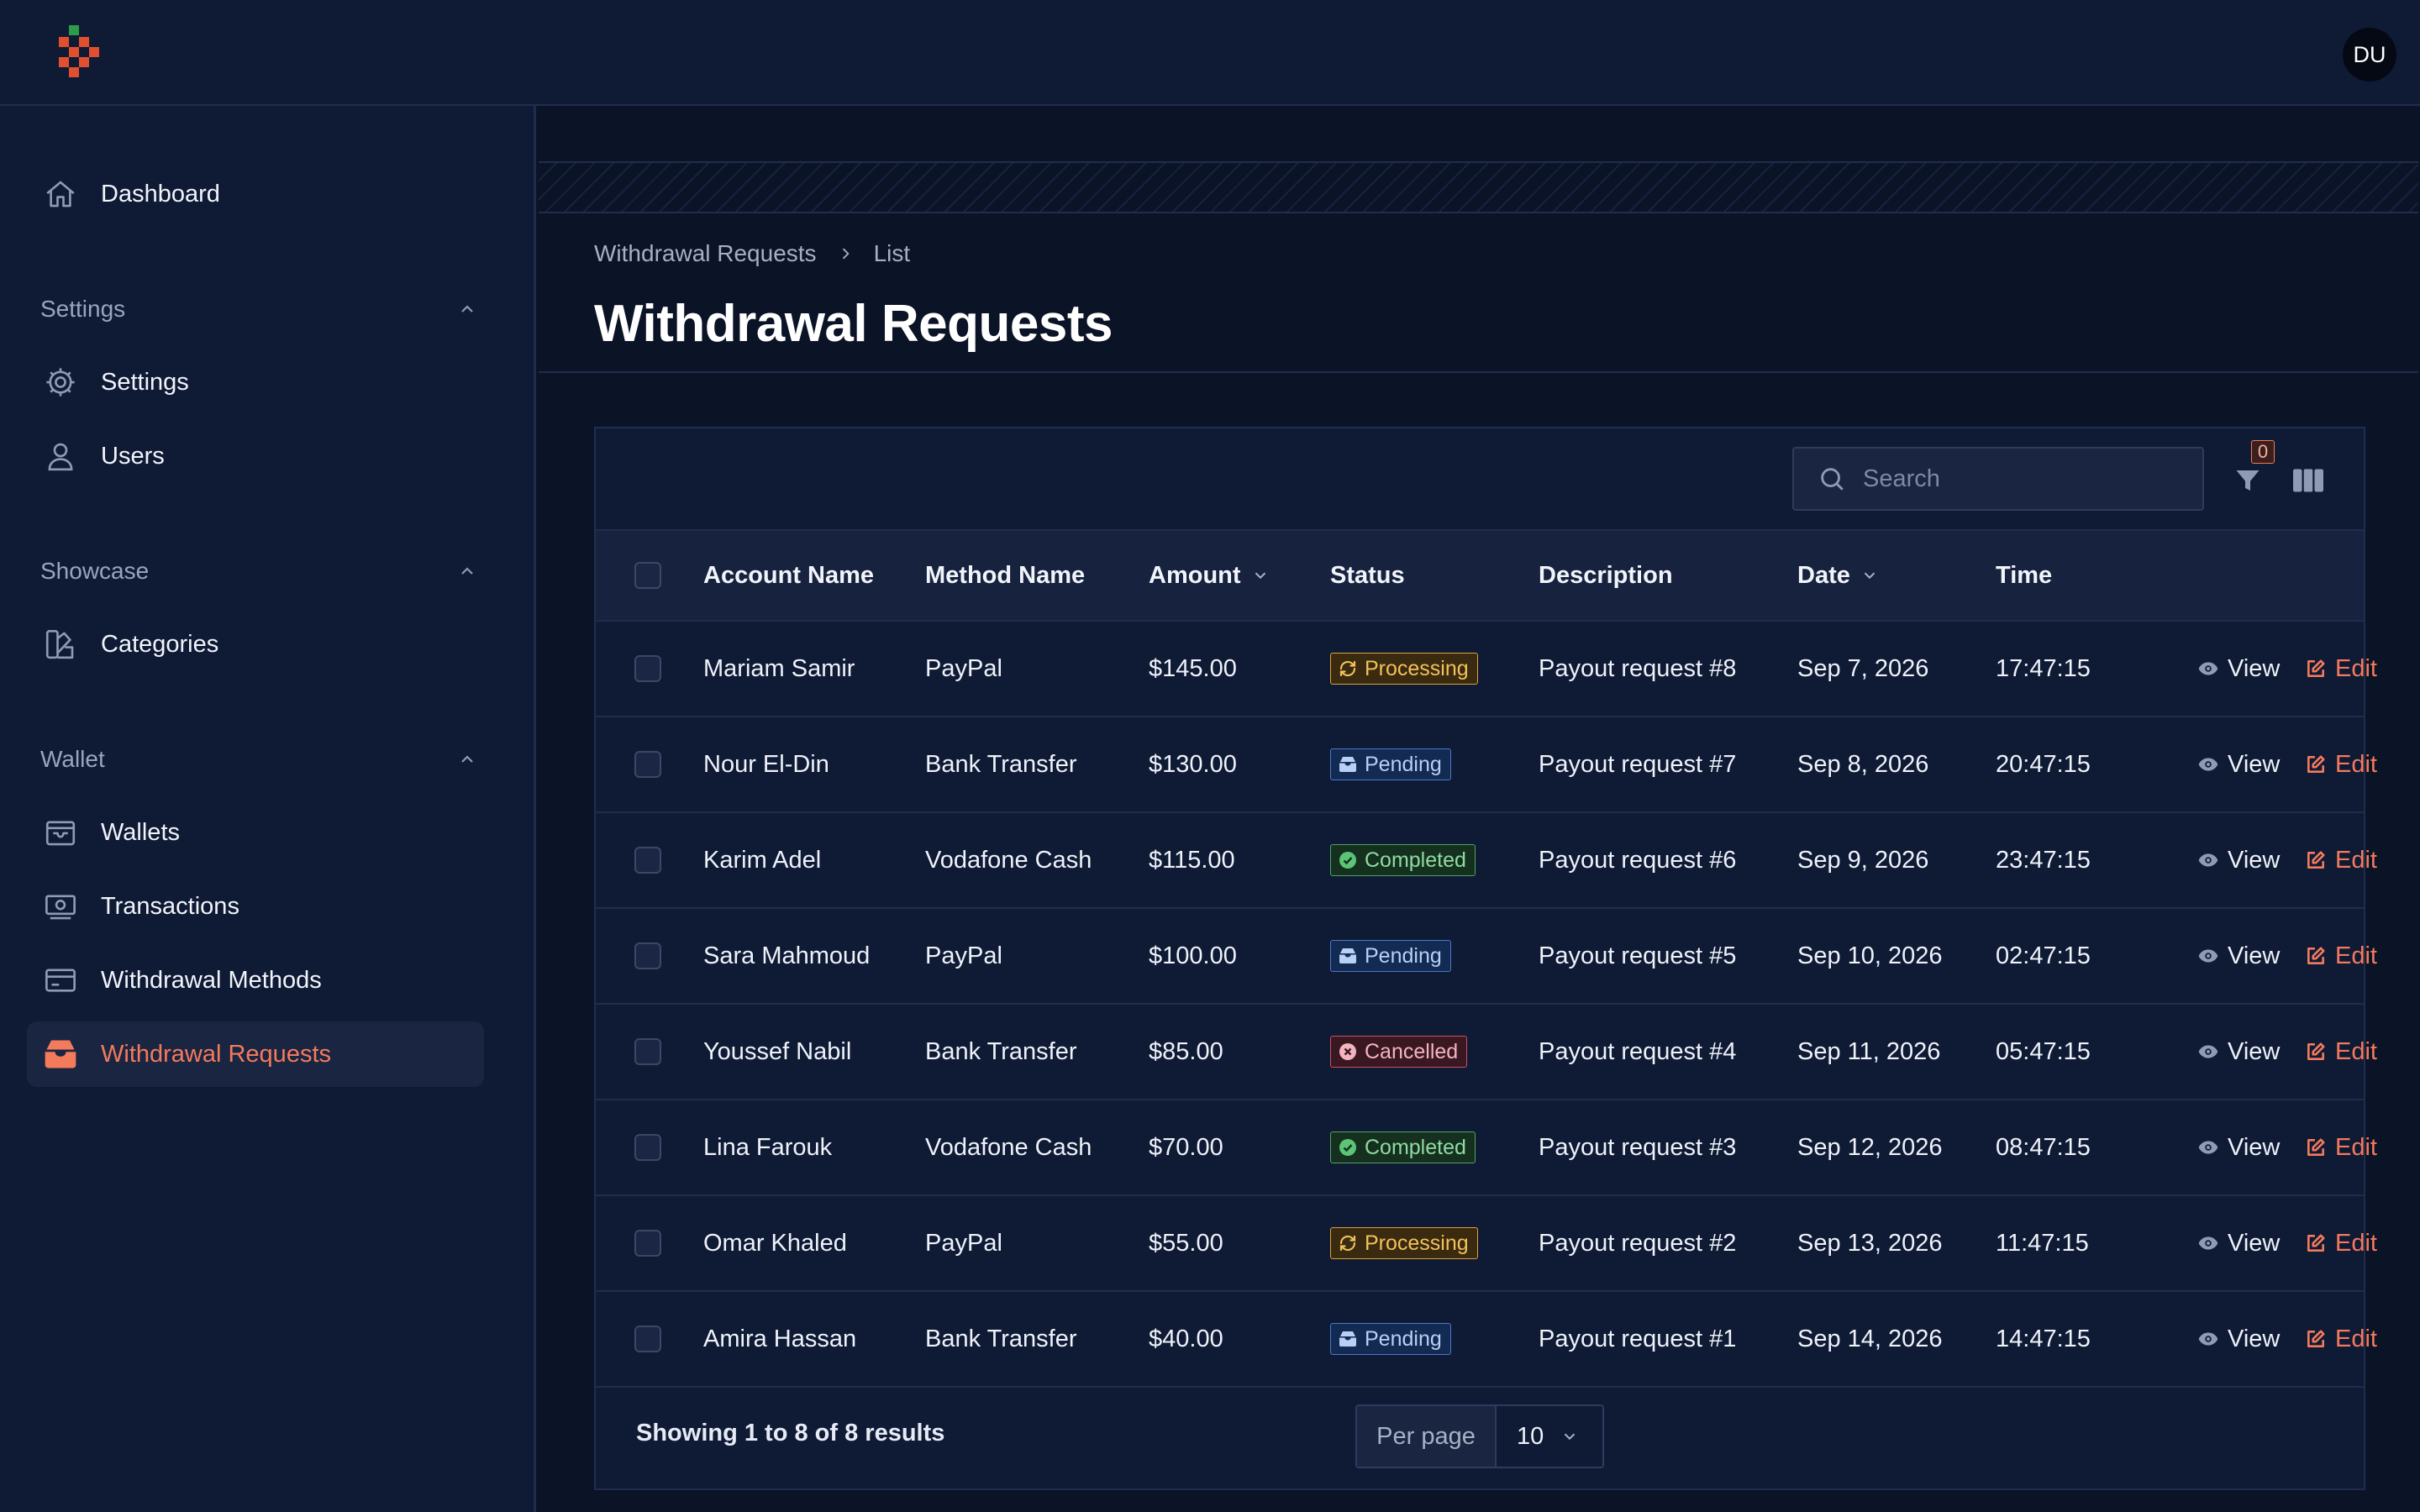 This screenshot has height=1512, width=2420. I want to click on funnel-icon, so click(2248, 480).